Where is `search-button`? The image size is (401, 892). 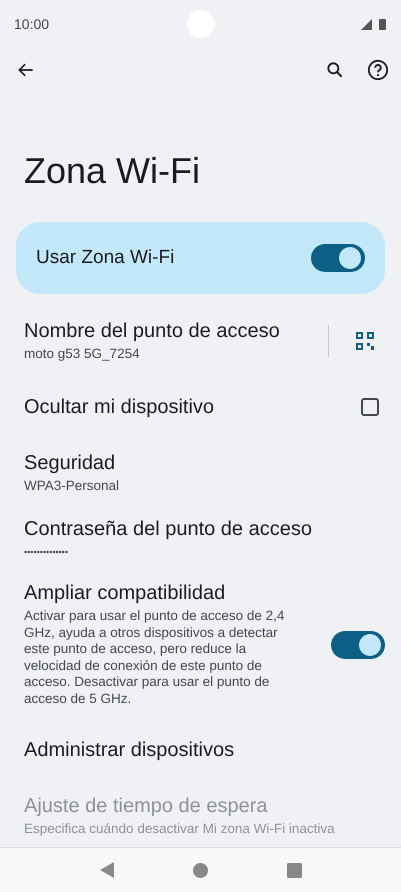 search-button is located at coordinates (335, 70).